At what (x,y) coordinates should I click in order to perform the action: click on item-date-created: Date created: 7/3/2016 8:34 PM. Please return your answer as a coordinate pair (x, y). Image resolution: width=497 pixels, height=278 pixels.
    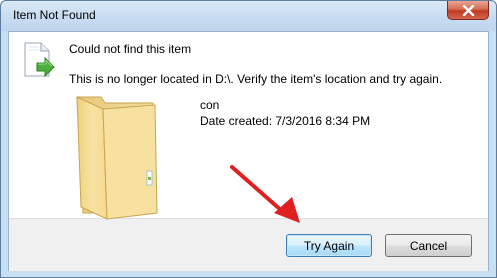
    Looking at the image, I should click on (285, 121).